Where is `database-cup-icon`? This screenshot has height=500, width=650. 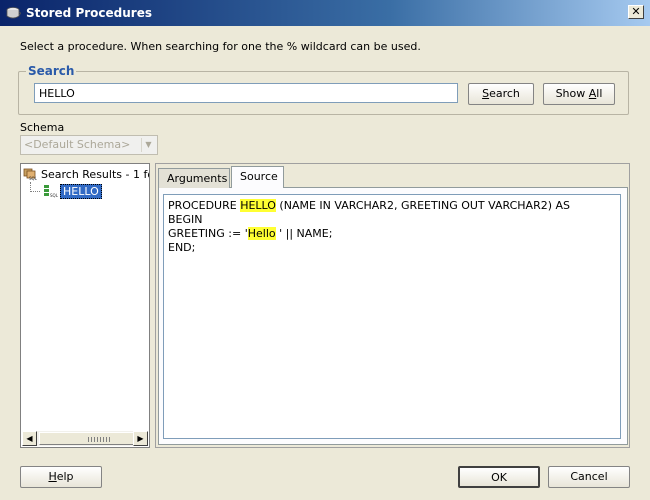
database-cup-icon is located at coordinates (13, 13).